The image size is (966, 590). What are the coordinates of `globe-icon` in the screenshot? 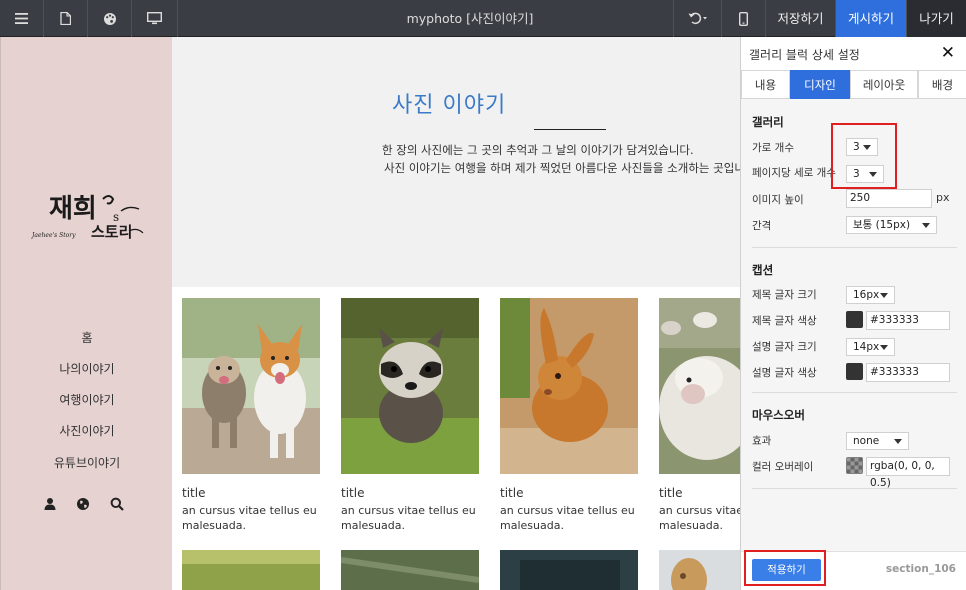 It's located at (84, 505).